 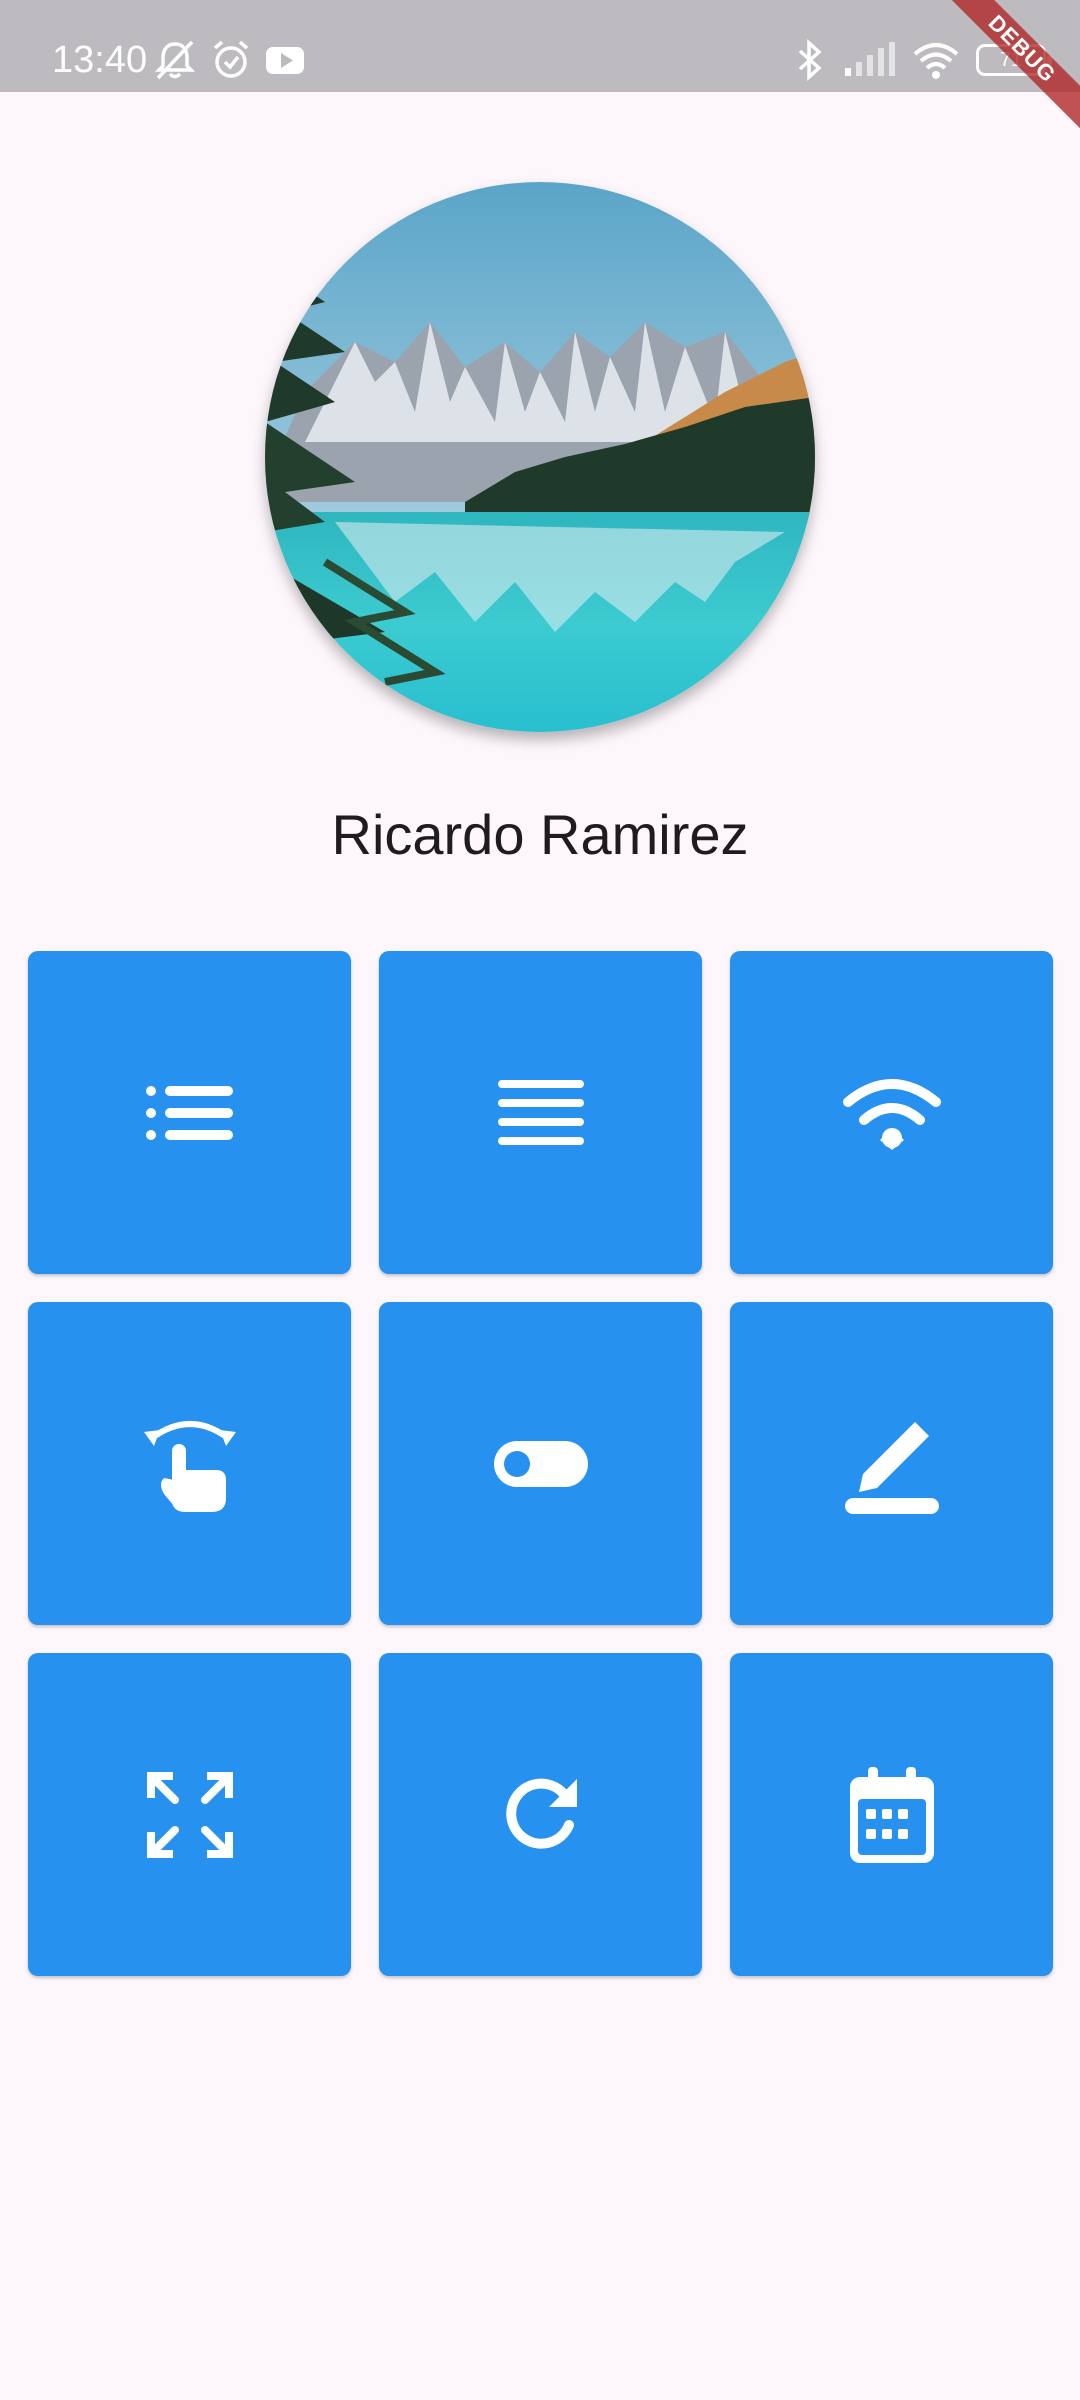 I want to click on fullscreen-button, so click(x=189, y=1814).